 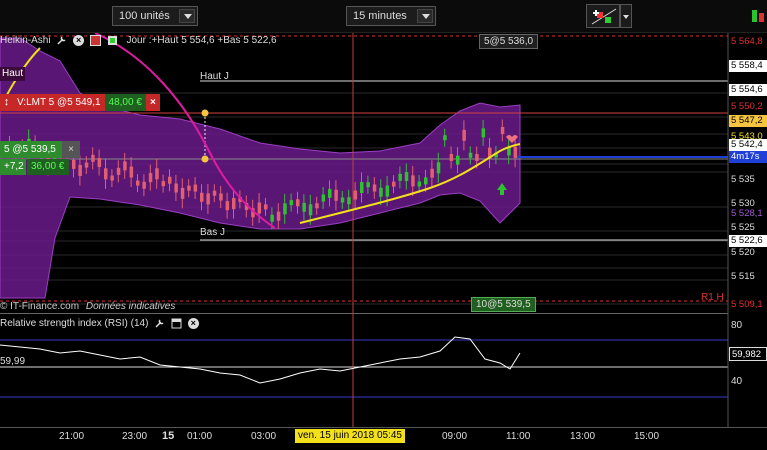 What do you see at coordinates (747, 213) in the screenshot?
I see `price-label: 5 528,1` at bounding box center [747, 213].